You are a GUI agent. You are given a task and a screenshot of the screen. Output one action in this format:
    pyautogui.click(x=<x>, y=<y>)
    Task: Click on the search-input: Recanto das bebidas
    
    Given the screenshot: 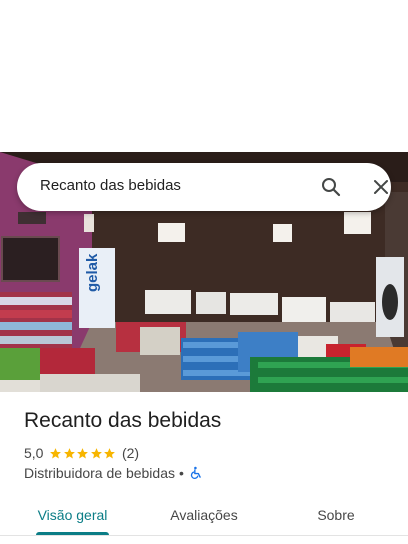 What is the action you would take?
    pyautogui.click(x=110, y=185)
    